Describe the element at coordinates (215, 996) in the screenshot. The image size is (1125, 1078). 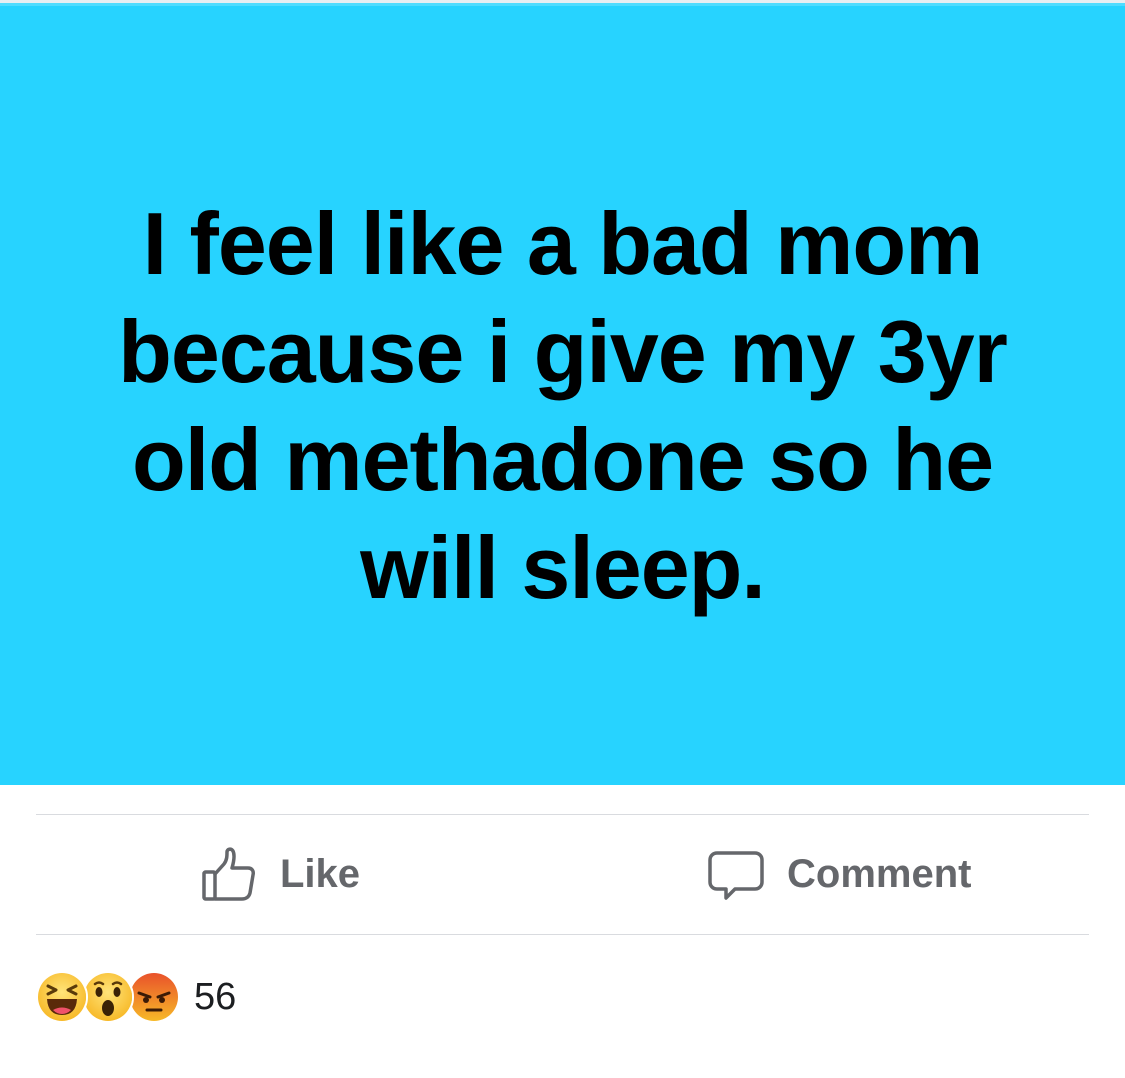
I see `reaction-count: 56` at that location.